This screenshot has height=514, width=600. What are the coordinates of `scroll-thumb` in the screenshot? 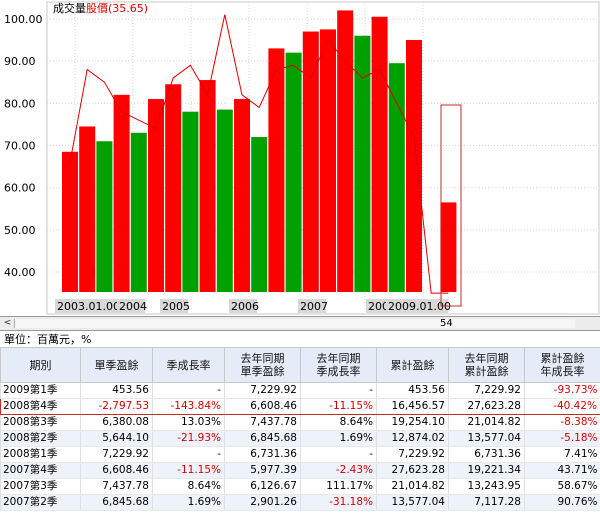 It's located at (294, 323).